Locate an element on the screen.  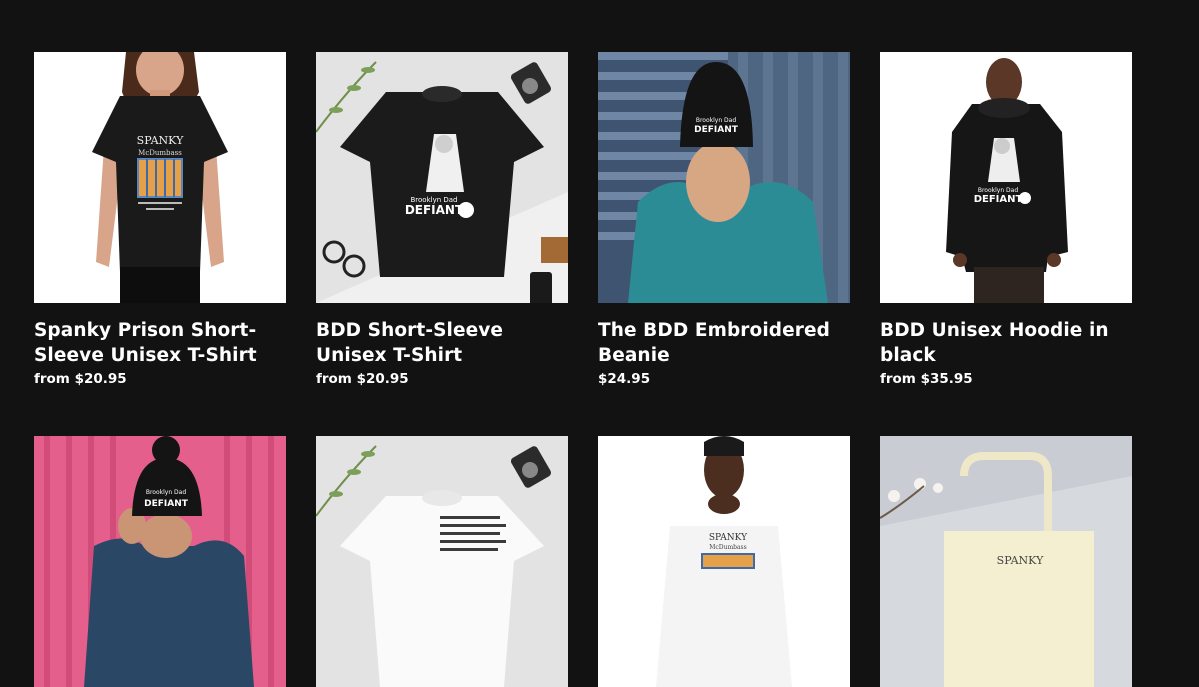
product-title: The BDD Embroidered Beanie is located at coordinates (724, 343).